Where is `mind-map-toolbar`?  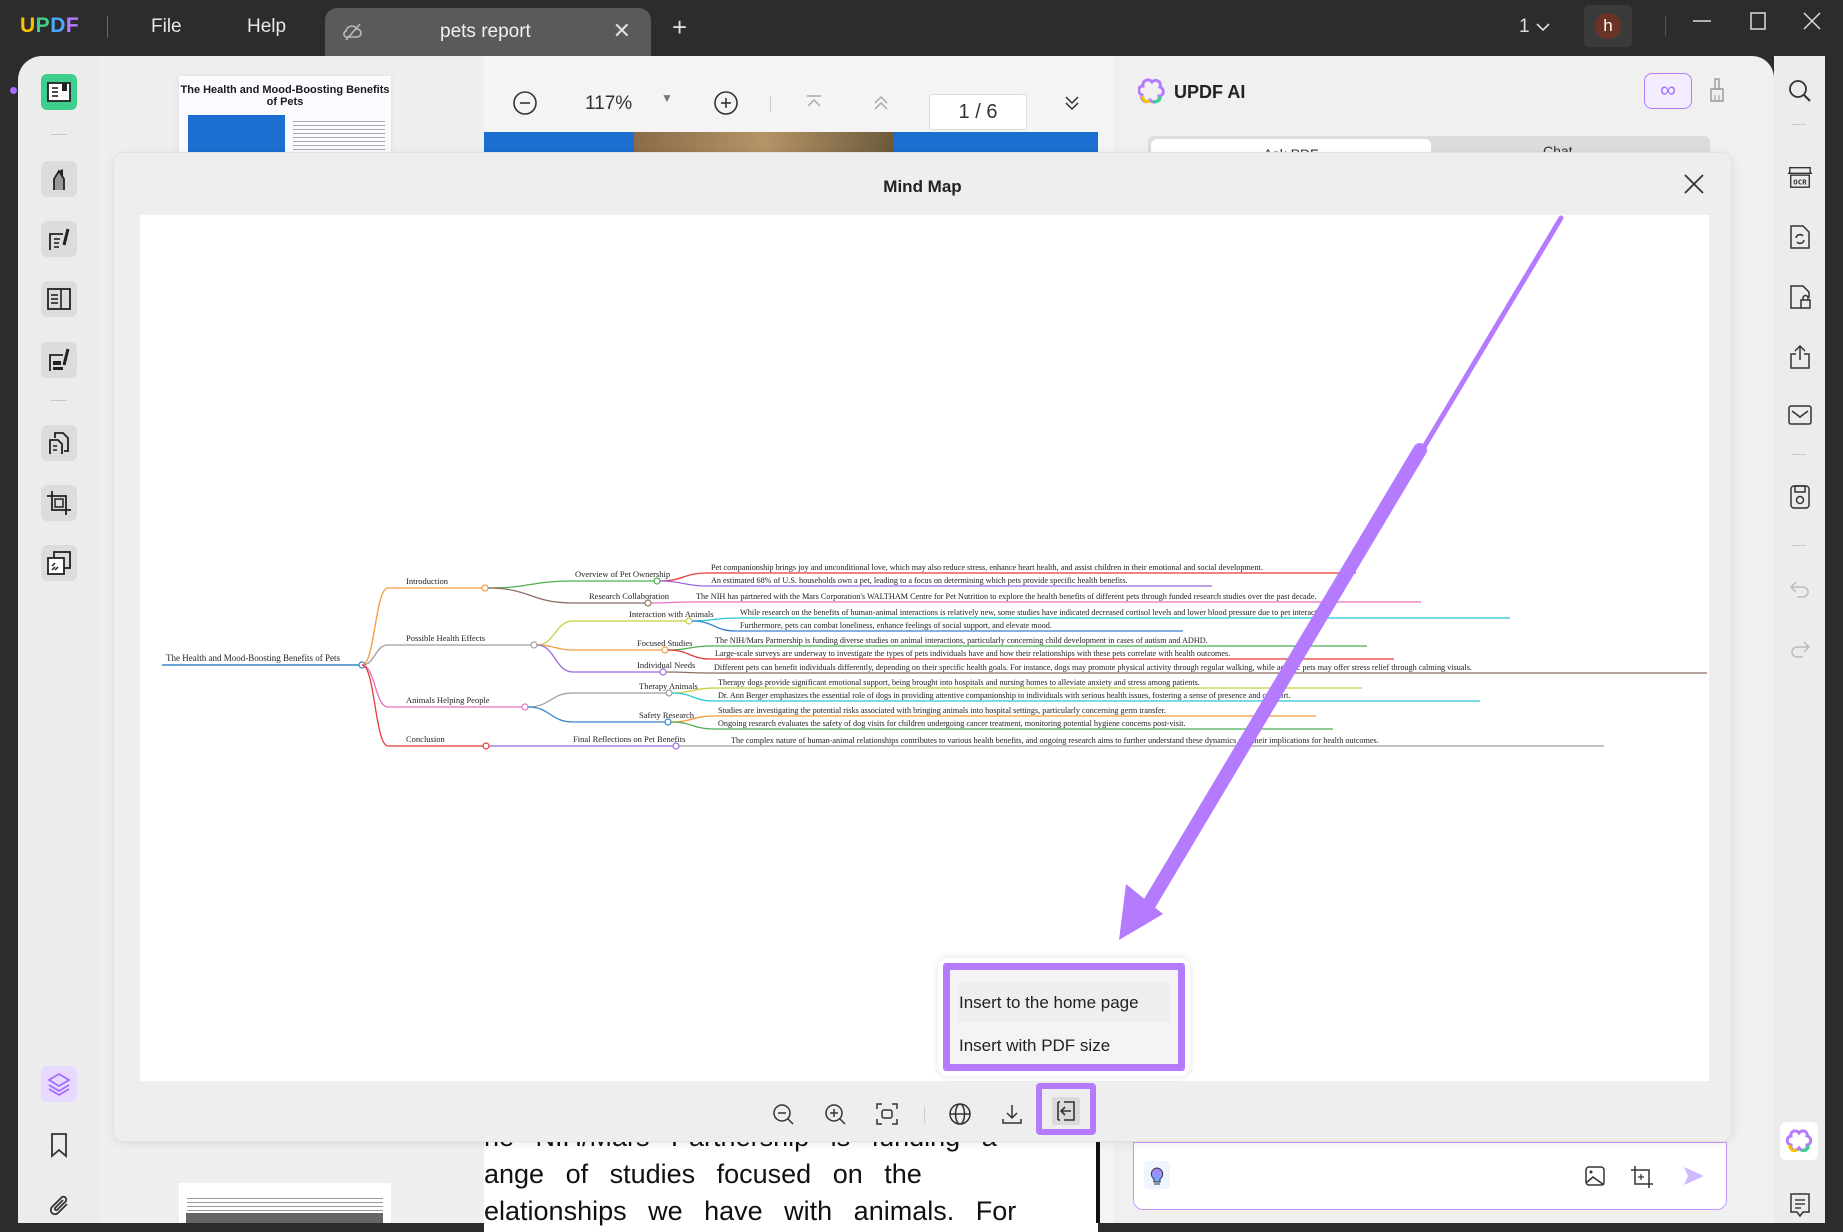
mind-map-toolbar is located at coordinates (922, 1113).